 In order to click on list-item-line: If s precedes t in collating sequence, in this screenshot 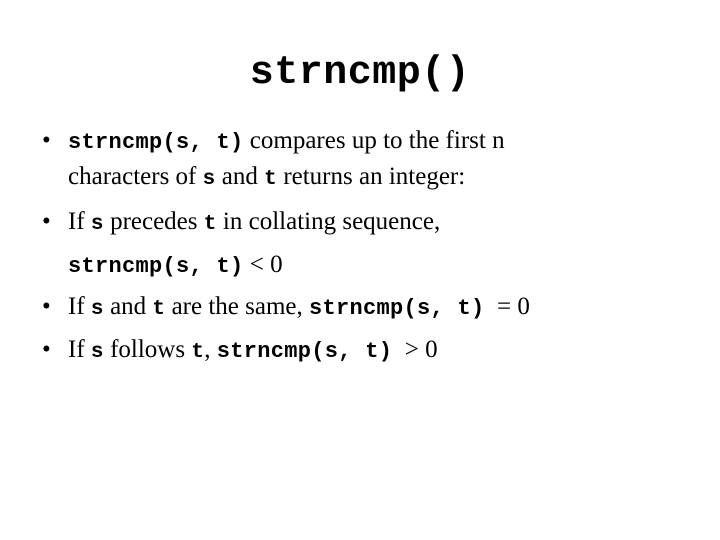, I will do `click(381, 223)`.